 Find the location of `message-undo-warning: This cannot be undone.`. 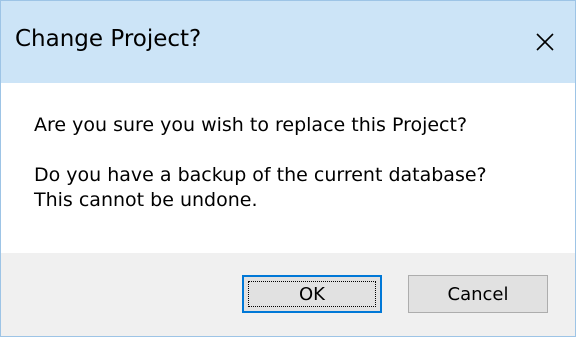

message-undo-warning: This cannot be undone. is located at coordinates (146, 200).